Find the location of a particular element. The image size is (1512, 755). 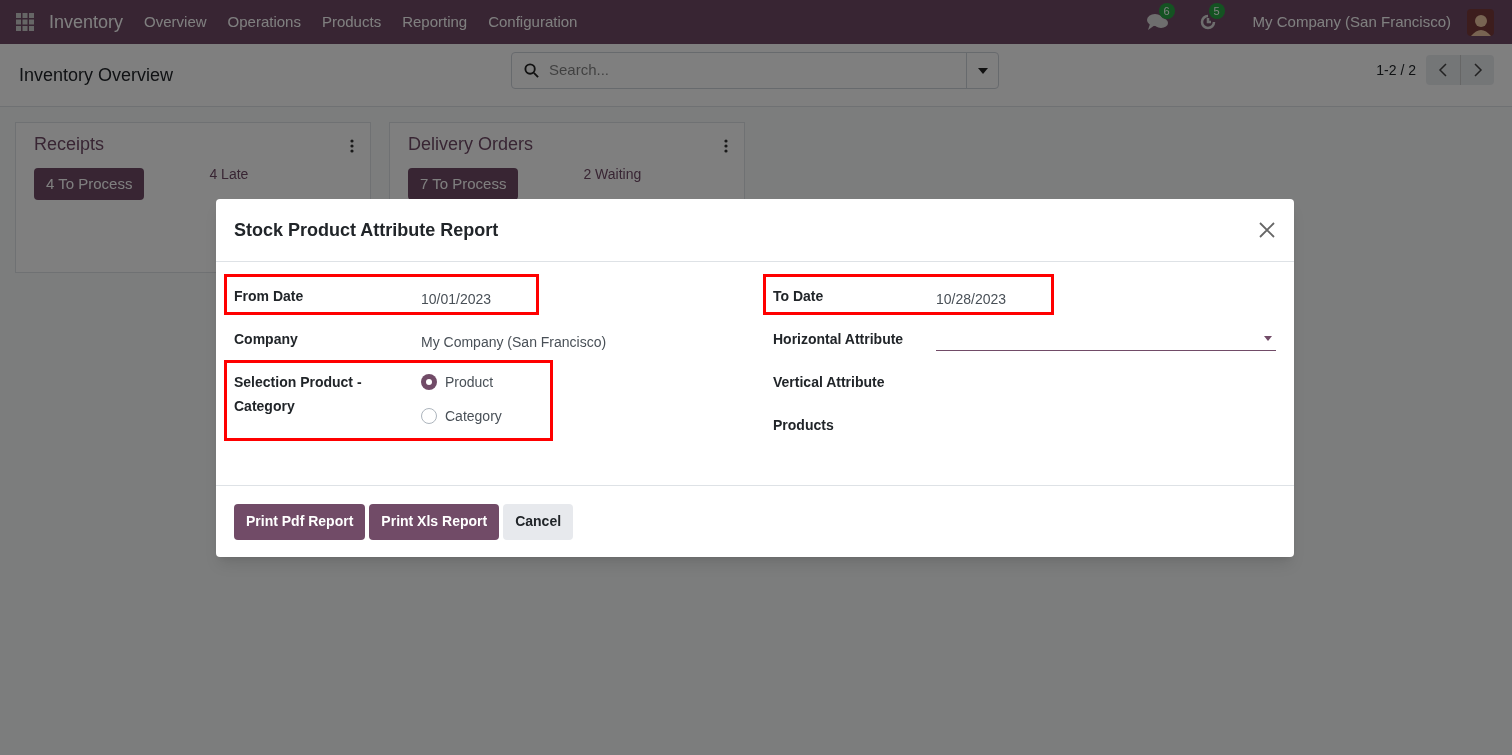

field-value: 10/01/2023 is located at coordinates (456, 299).